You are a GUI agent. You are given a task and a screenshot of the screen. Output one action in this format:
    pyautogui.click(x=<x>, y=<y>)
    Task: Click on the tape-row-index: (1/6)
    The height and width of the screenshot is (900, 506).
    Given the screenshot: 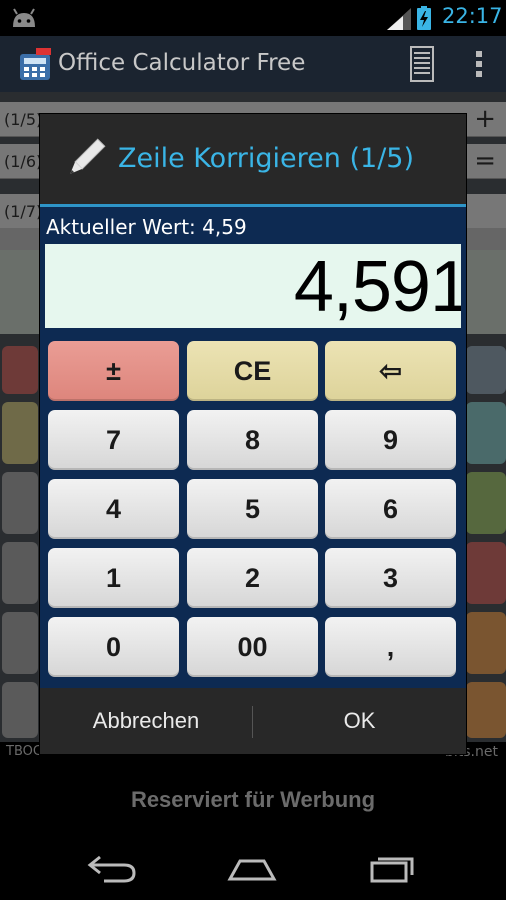 What is the action you would take?
    pyautogui.click(x=23, y=161)
    